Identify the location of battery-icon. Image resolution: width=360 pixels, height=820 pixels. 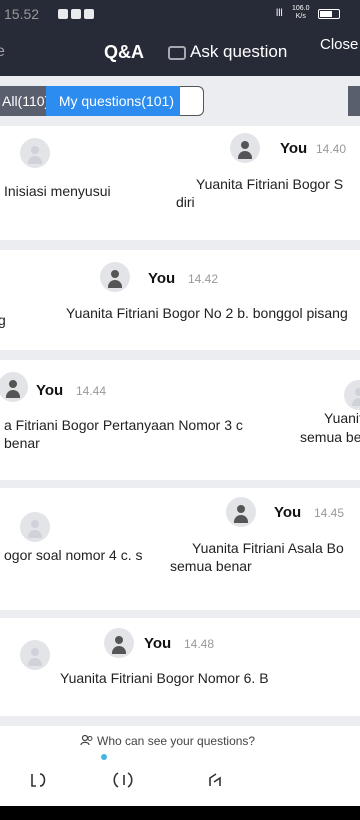
(329, 14).